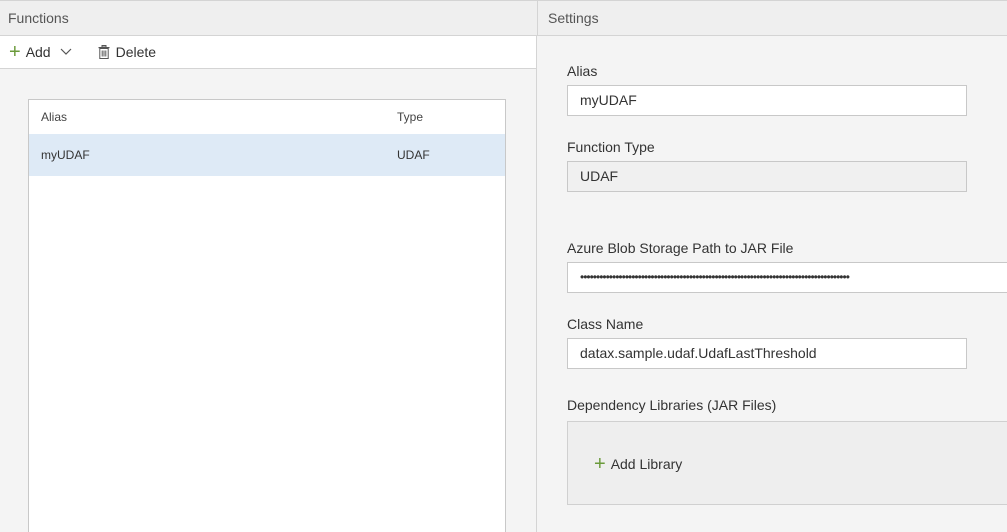 This screenshot has height=532, width=1007. Describe the element at coordinates (413, 155) in the screenshot. I see `row-type-cell: UDAF` at that location.